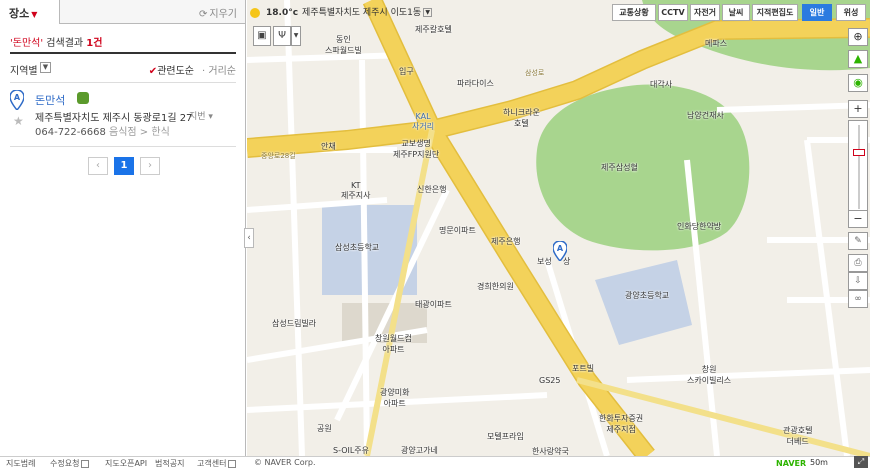 This screenshot has height=468, width=870. Describe the element at coordinates (709, 375) in the screenshot. I see `map-label: 창원 스카이빌리스` at that location.